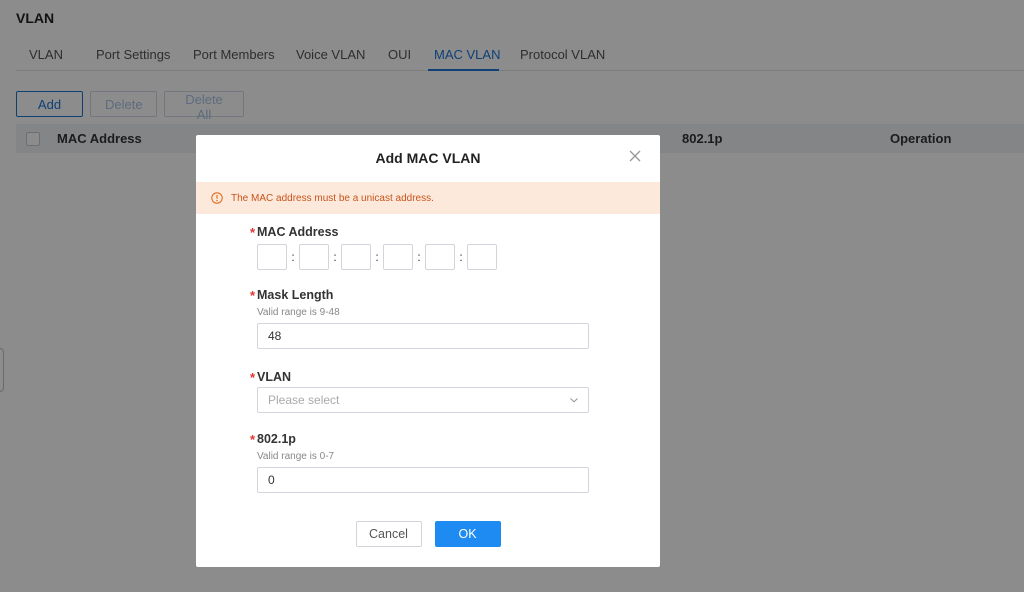  What do you see at coordinates (294, 232) in the screenshot?
I see `mac-address-label: * MAC Address` at bounding box center [294, 232].